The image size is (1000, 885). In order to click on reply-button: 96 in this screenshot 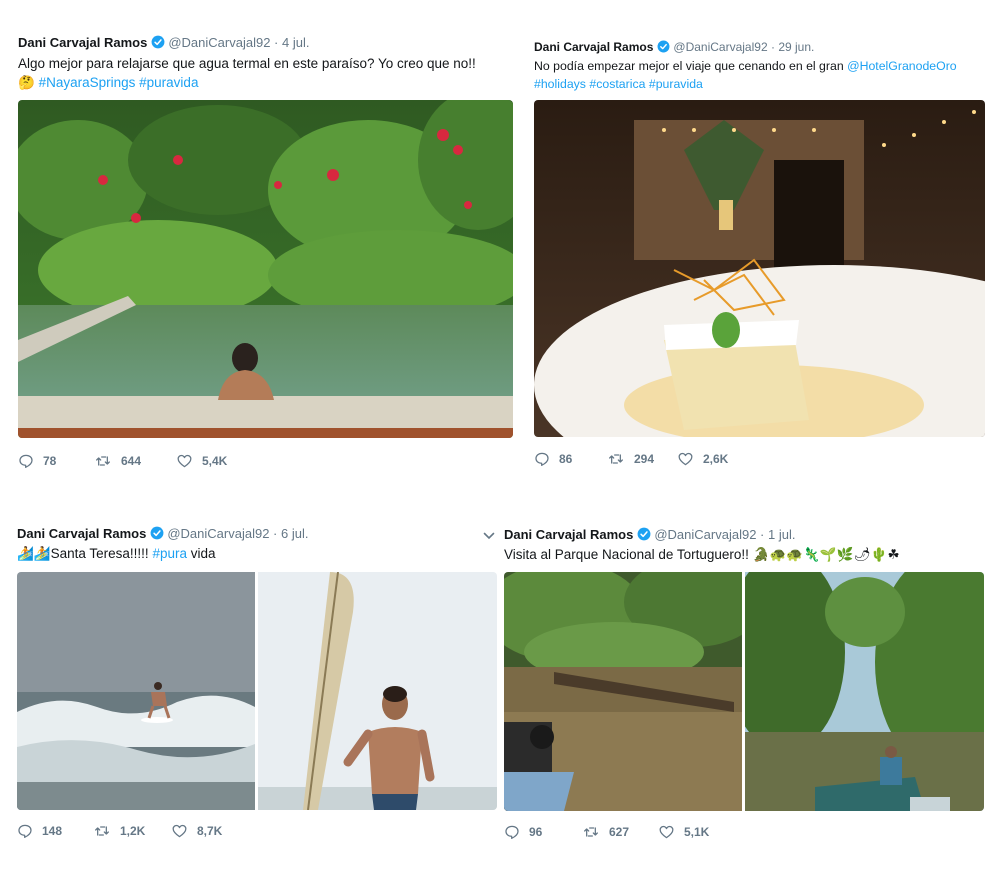, I will do `click(523, 832)`.